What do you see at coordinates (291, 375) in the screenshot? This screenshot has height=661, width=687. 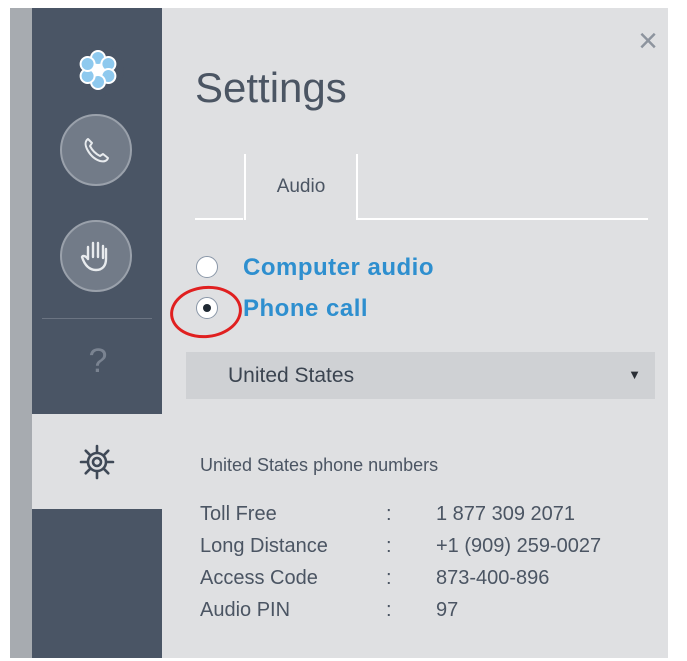 I see `country-select-value: United States` at bounding box center [291, 375].